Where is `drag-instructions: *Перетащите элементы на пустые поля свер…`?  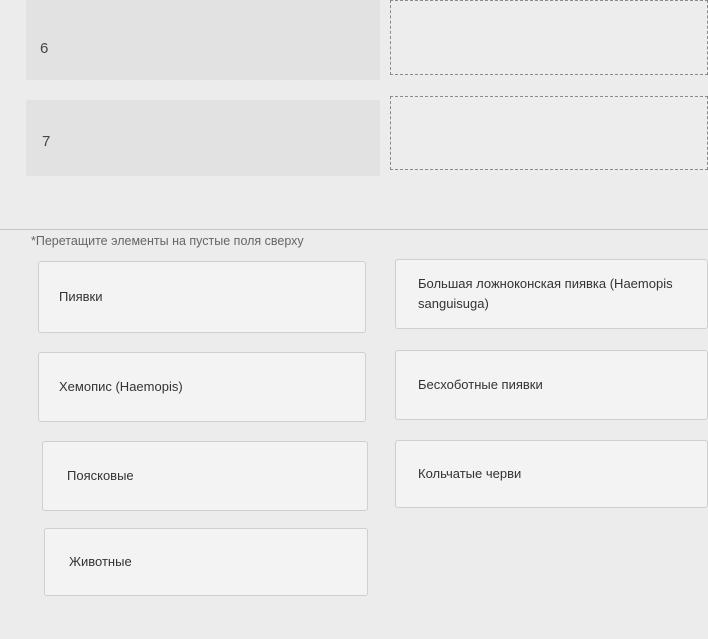
drag-instructions: *Перетащите элементы на пустые поля свер… is located at coordinates (167, 241).